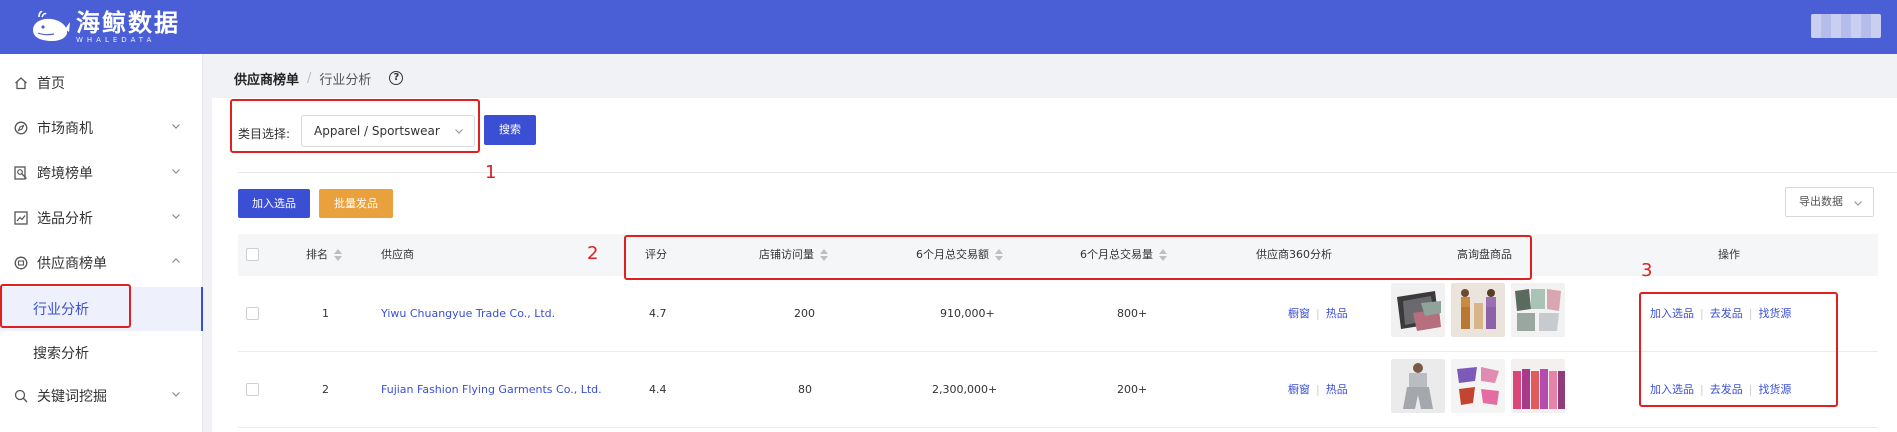  Describe the element at coordinates (176, 260) in the screenshot. I see `chevron-up-icon` at that location.